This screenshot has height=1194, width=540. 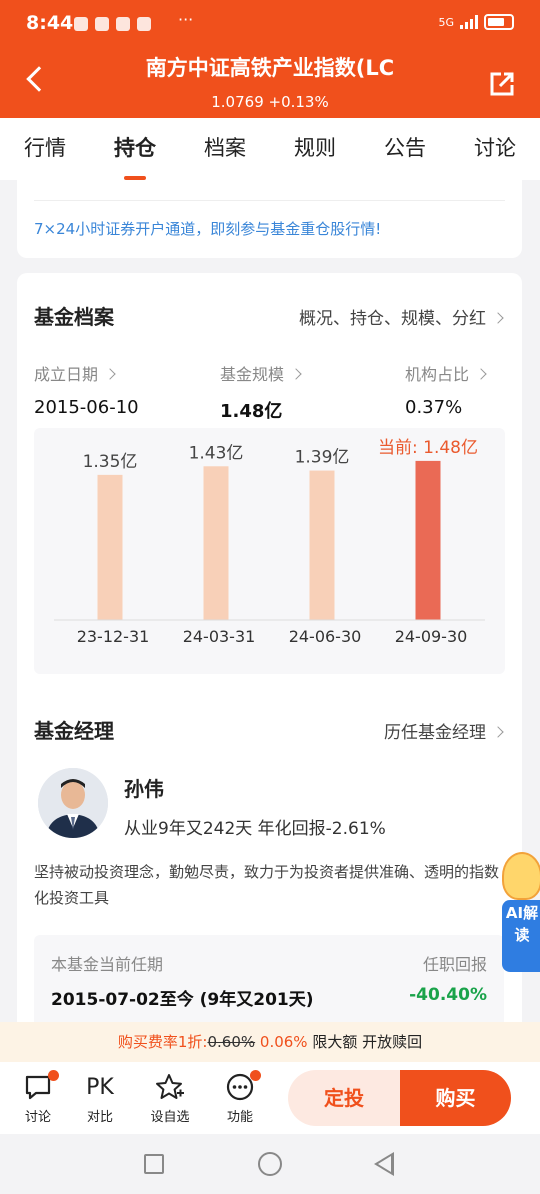 What do you see at coordinates (270, 1098) in the screenshot?
I see `bottom-action-bar: 讨论 PK 对比 设自选 功能 定投 购买` at bounding box center [270, 1098].